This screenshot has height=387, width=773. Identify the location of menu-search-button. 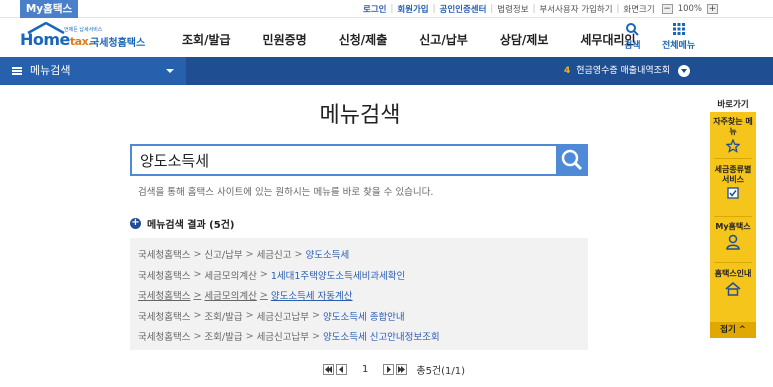
(572, 160).